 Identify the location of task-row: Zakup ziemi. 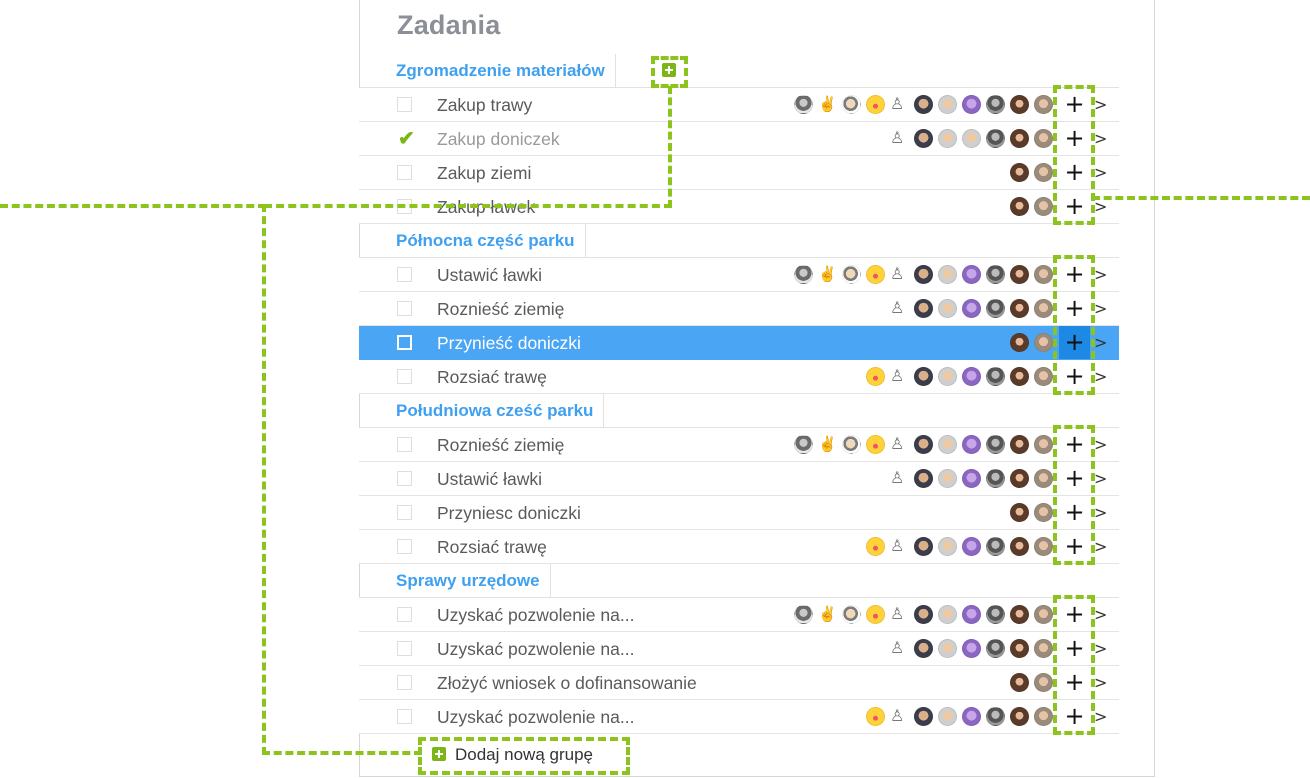
(739, 173).